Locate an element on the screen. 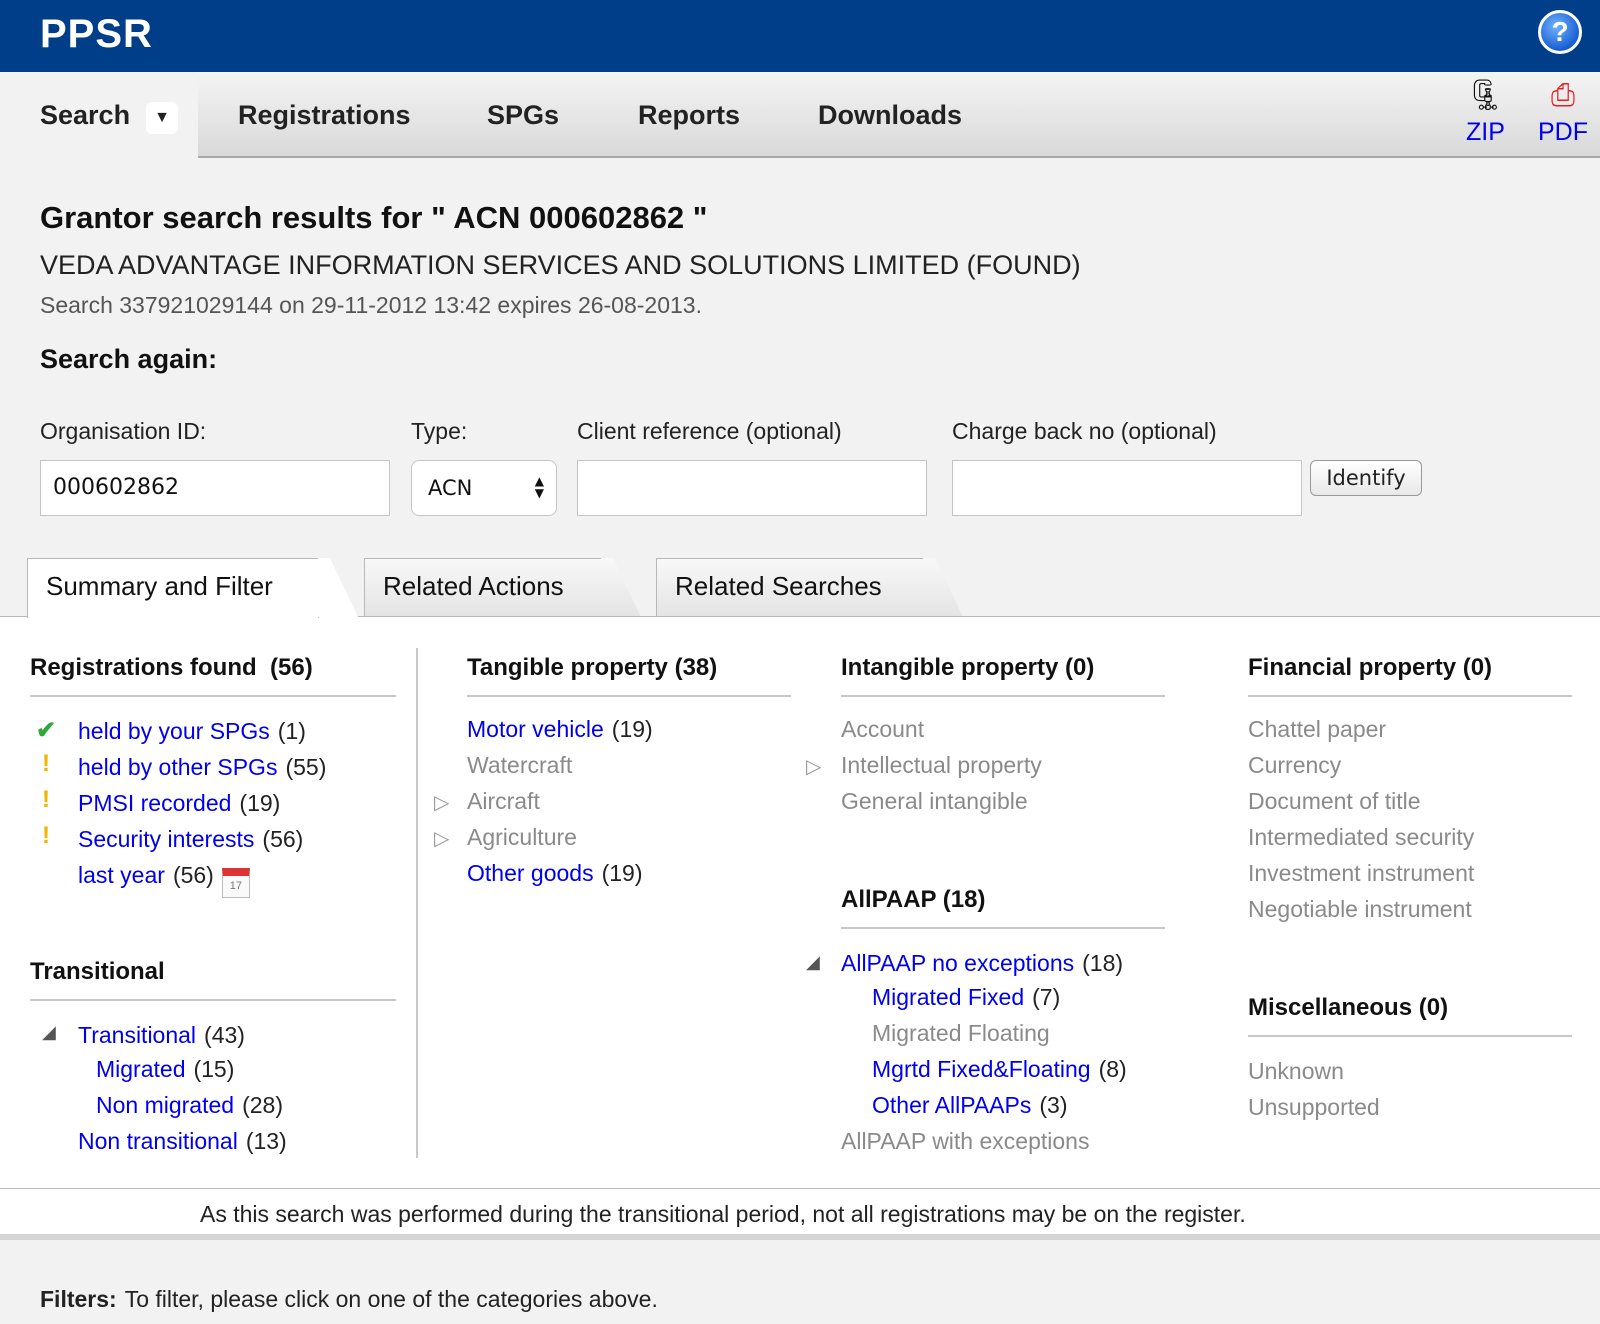  tab-related-actions: Related Actions is located at coordinates (483, 587).